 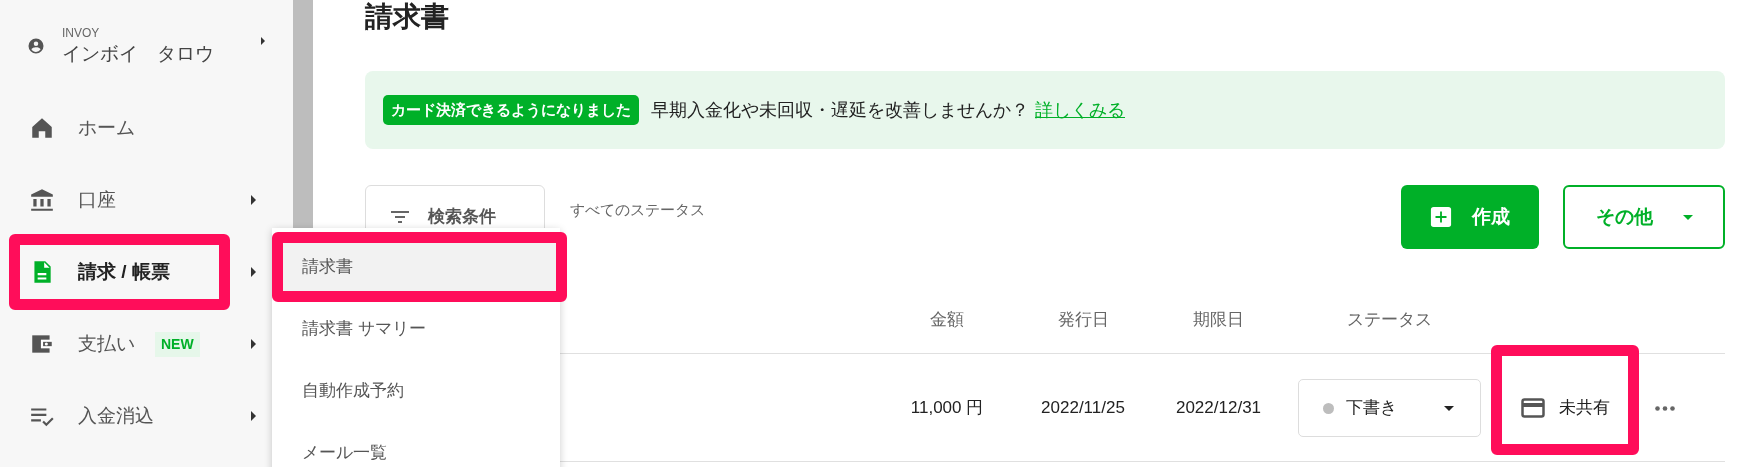 I want to click on user-name: インボイ タロウ, so click(x=138, y=54).